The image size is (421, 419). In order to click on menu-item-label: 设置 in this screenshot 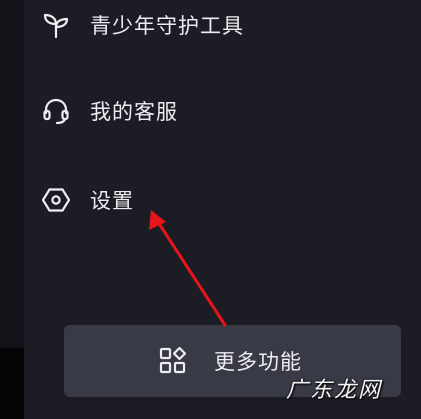, I will do `click(112, 201)`.